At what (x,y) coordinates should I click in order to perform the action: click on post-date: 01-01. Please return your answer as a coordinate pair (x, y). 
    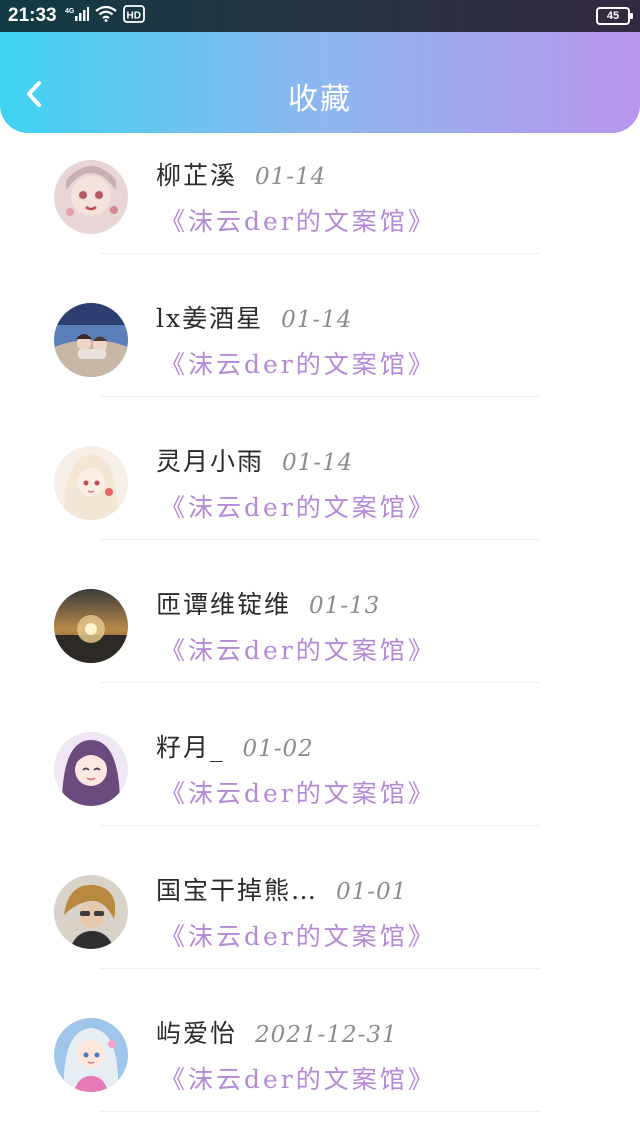
    Looking at the image, I should click on (372, 892).